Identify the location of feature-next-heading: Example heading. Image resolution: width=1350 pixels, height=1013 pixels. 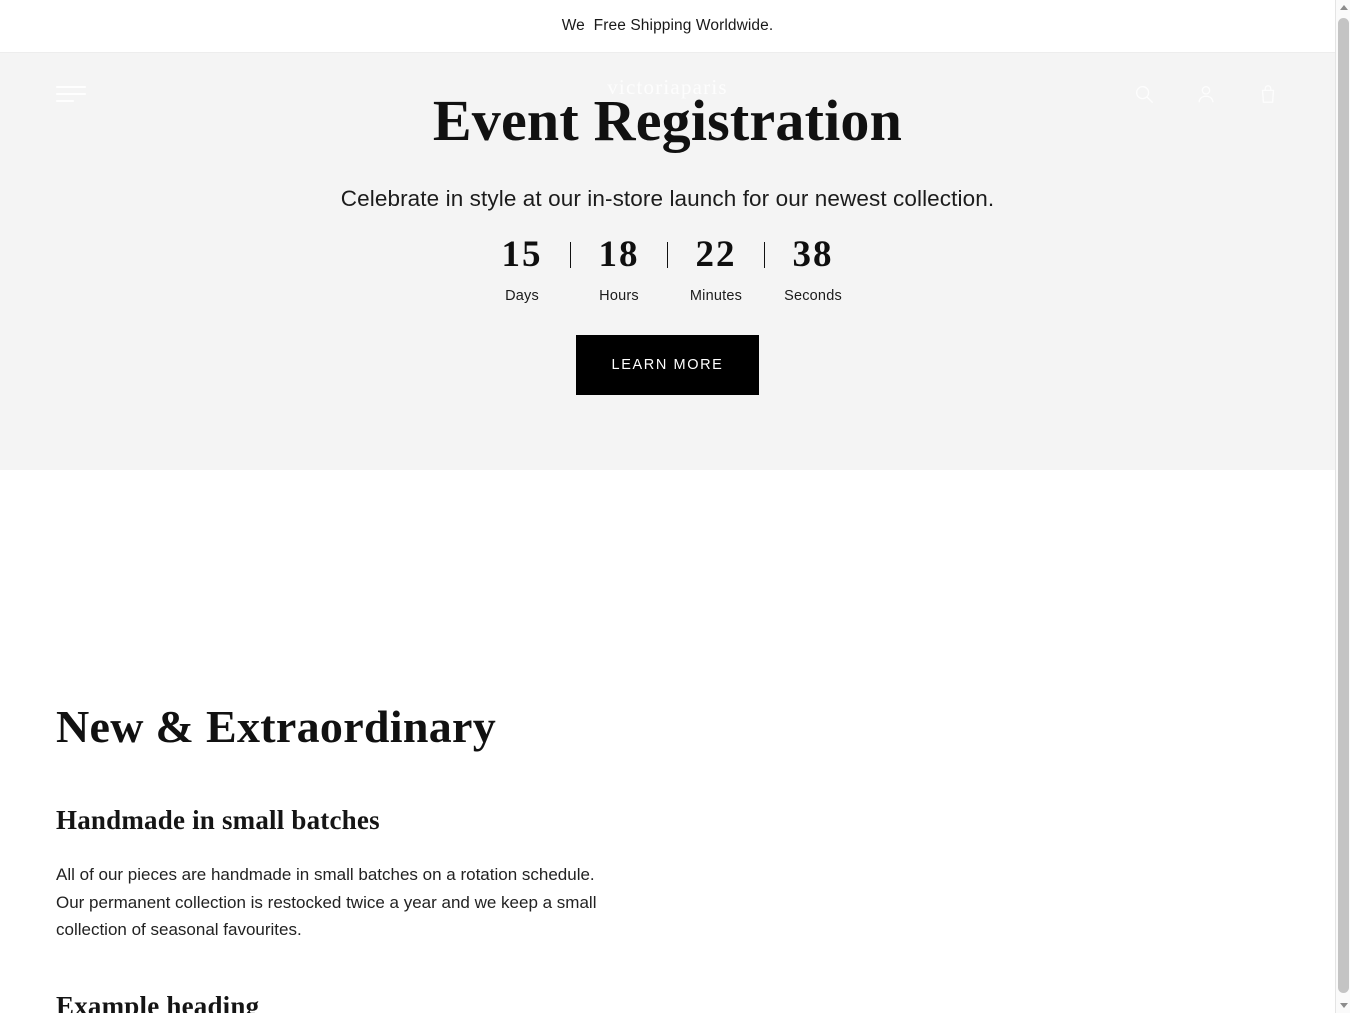
(158, 1001).